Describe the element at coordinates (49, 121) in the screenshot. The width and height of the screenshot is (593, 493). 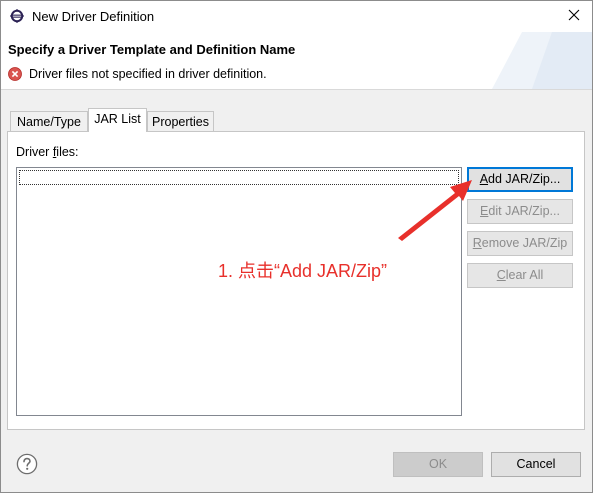
I see `tab-name-type: Name/Type` at that location.